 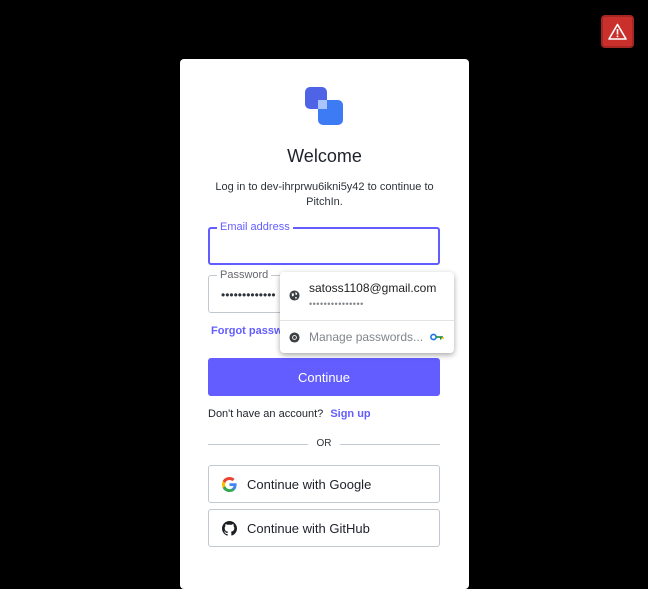 I want to click on chrome-icon, so click(x=294, y=337).